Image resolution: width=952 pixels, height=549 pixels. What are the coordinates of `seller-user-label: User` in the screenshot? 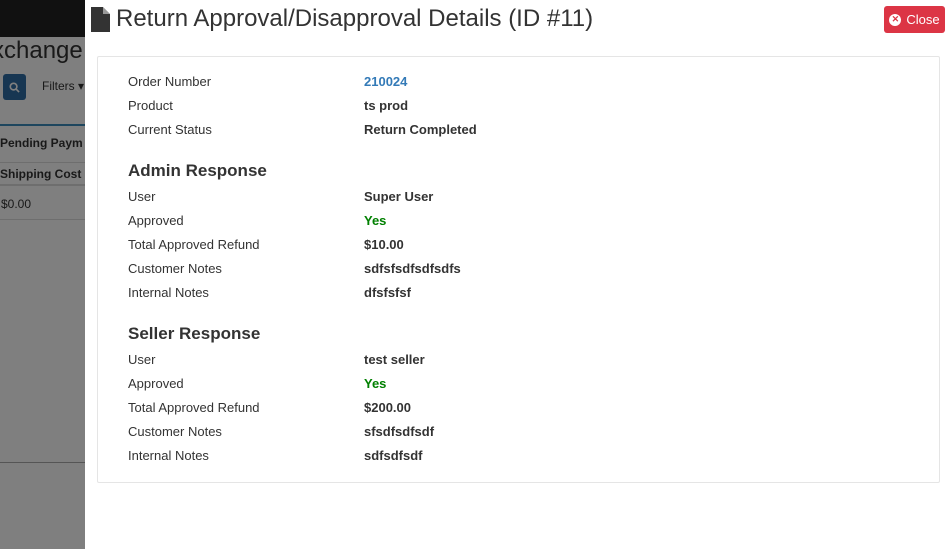 It's located at (142, 359).